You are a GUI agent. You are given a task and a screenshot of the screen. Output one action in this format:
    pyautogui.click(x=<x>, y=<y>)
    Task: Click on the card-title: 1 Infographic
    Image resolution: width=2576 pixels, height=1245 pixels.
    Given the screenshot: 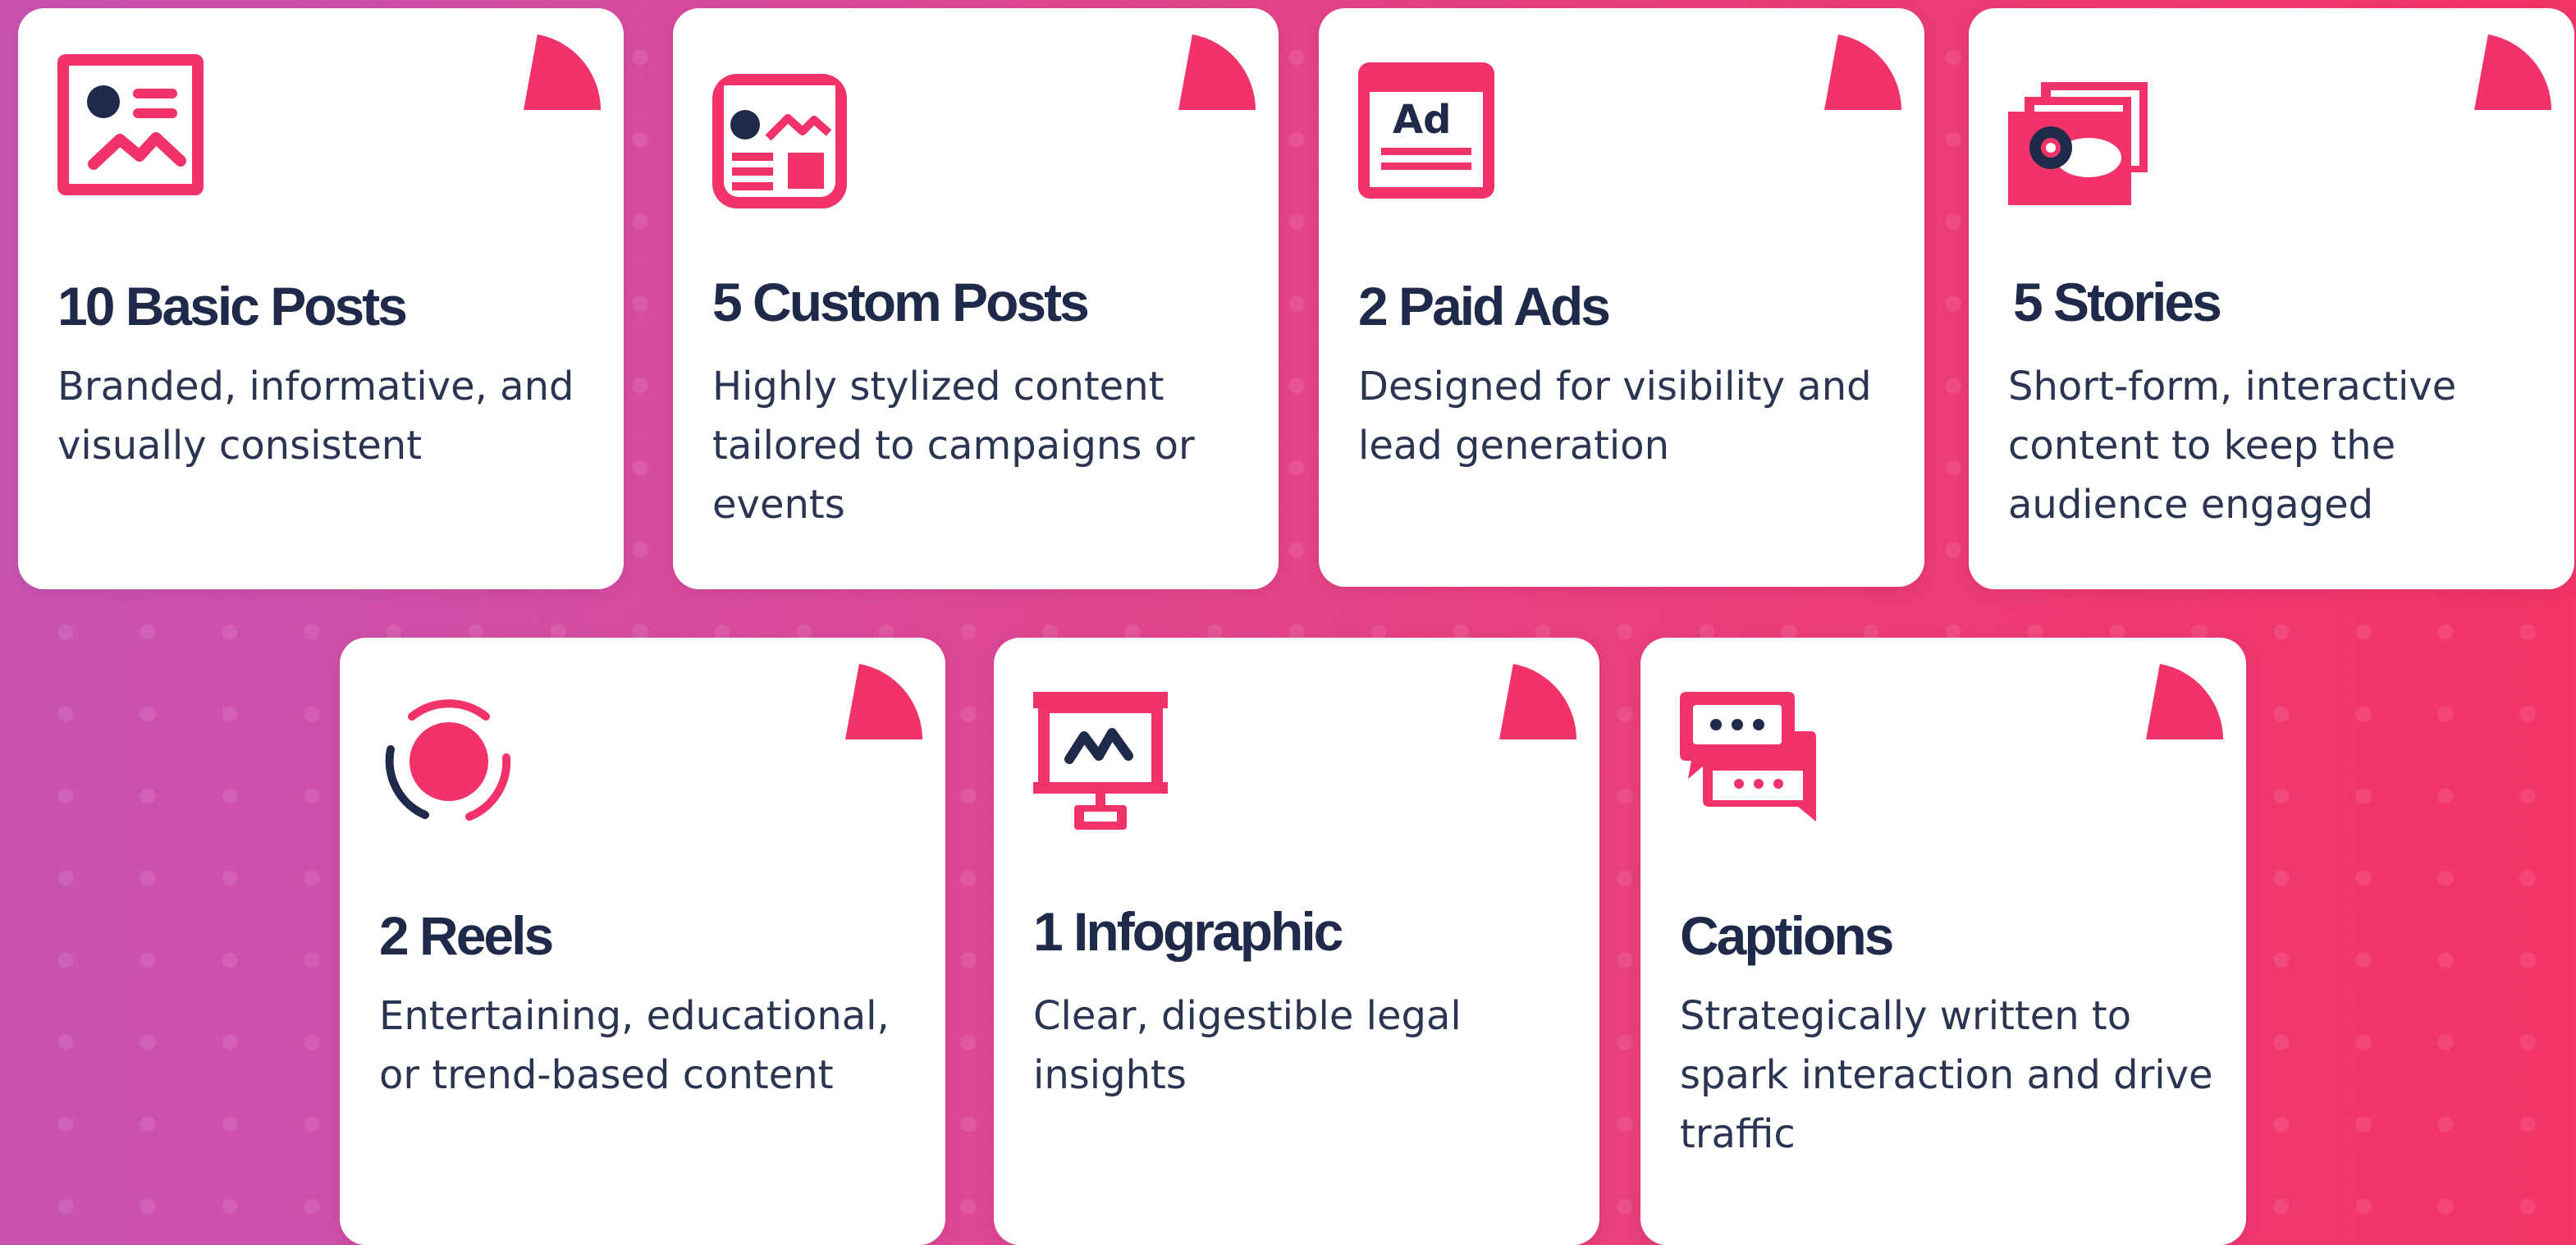 What is the action you would take?
    pyautogui.click(x=1188, y=931)
    